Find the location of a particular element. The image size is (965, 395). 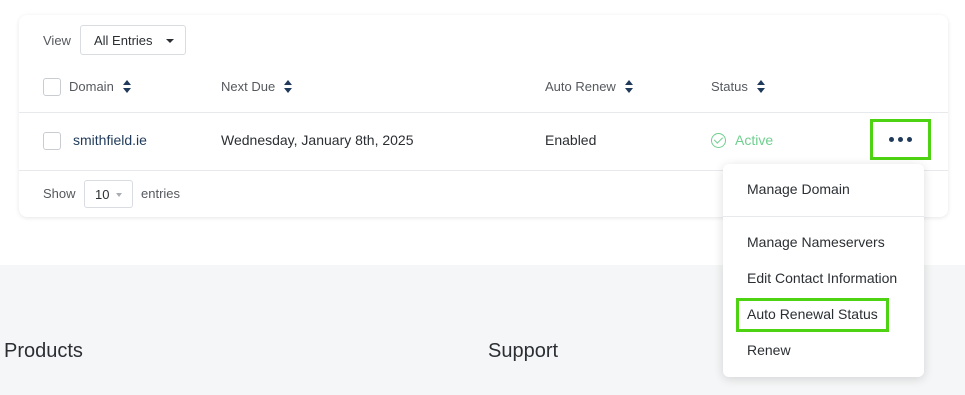

menu-item-edit-contact-information: Edit Contact Information is located at coordinates (822, 278).